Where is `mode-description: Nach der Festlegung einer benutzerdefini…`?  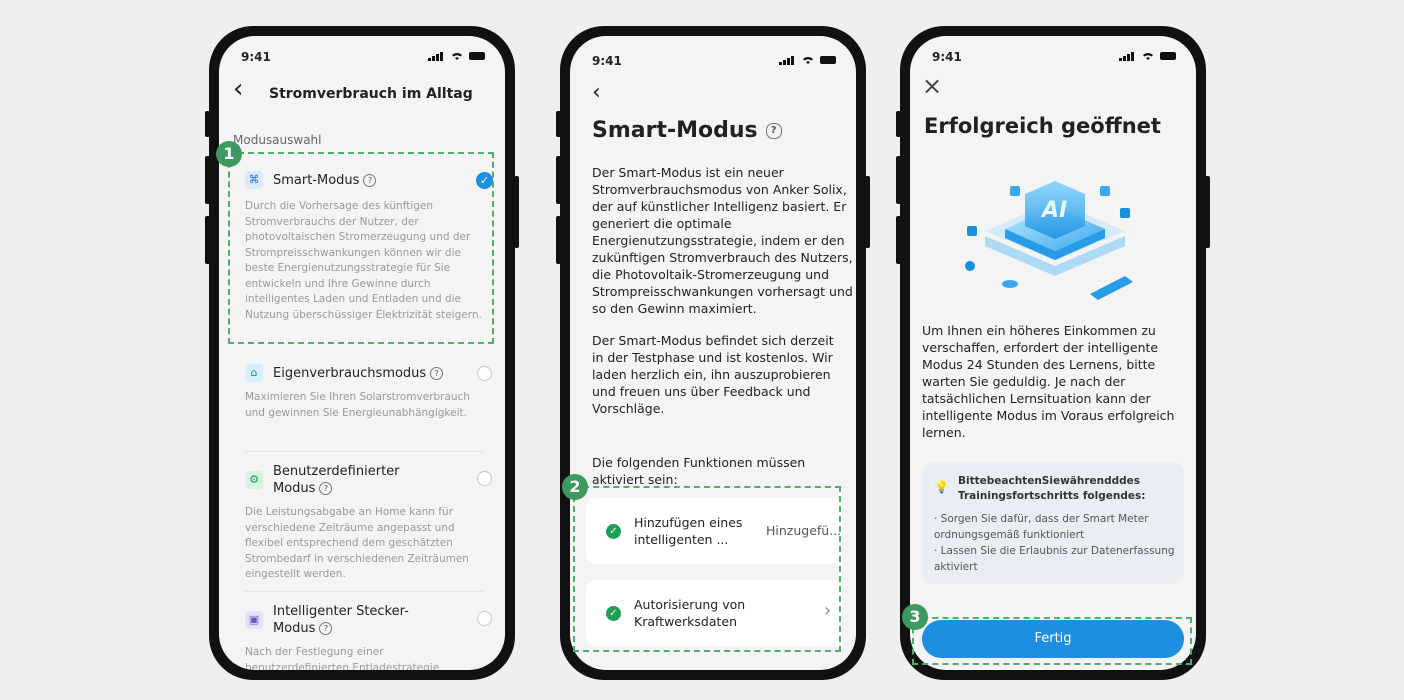
mode-description: Nach der Festlegung einer benutzerdefini… is located at coordinates (342, 658).